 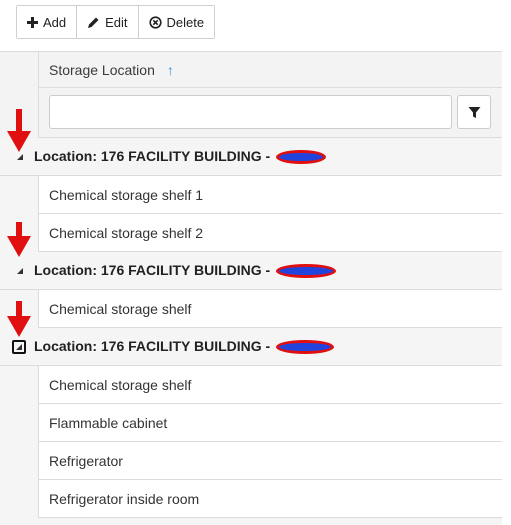 I want to click on table-row: Chemical storage shelf 1, so click(x=251, y=195).